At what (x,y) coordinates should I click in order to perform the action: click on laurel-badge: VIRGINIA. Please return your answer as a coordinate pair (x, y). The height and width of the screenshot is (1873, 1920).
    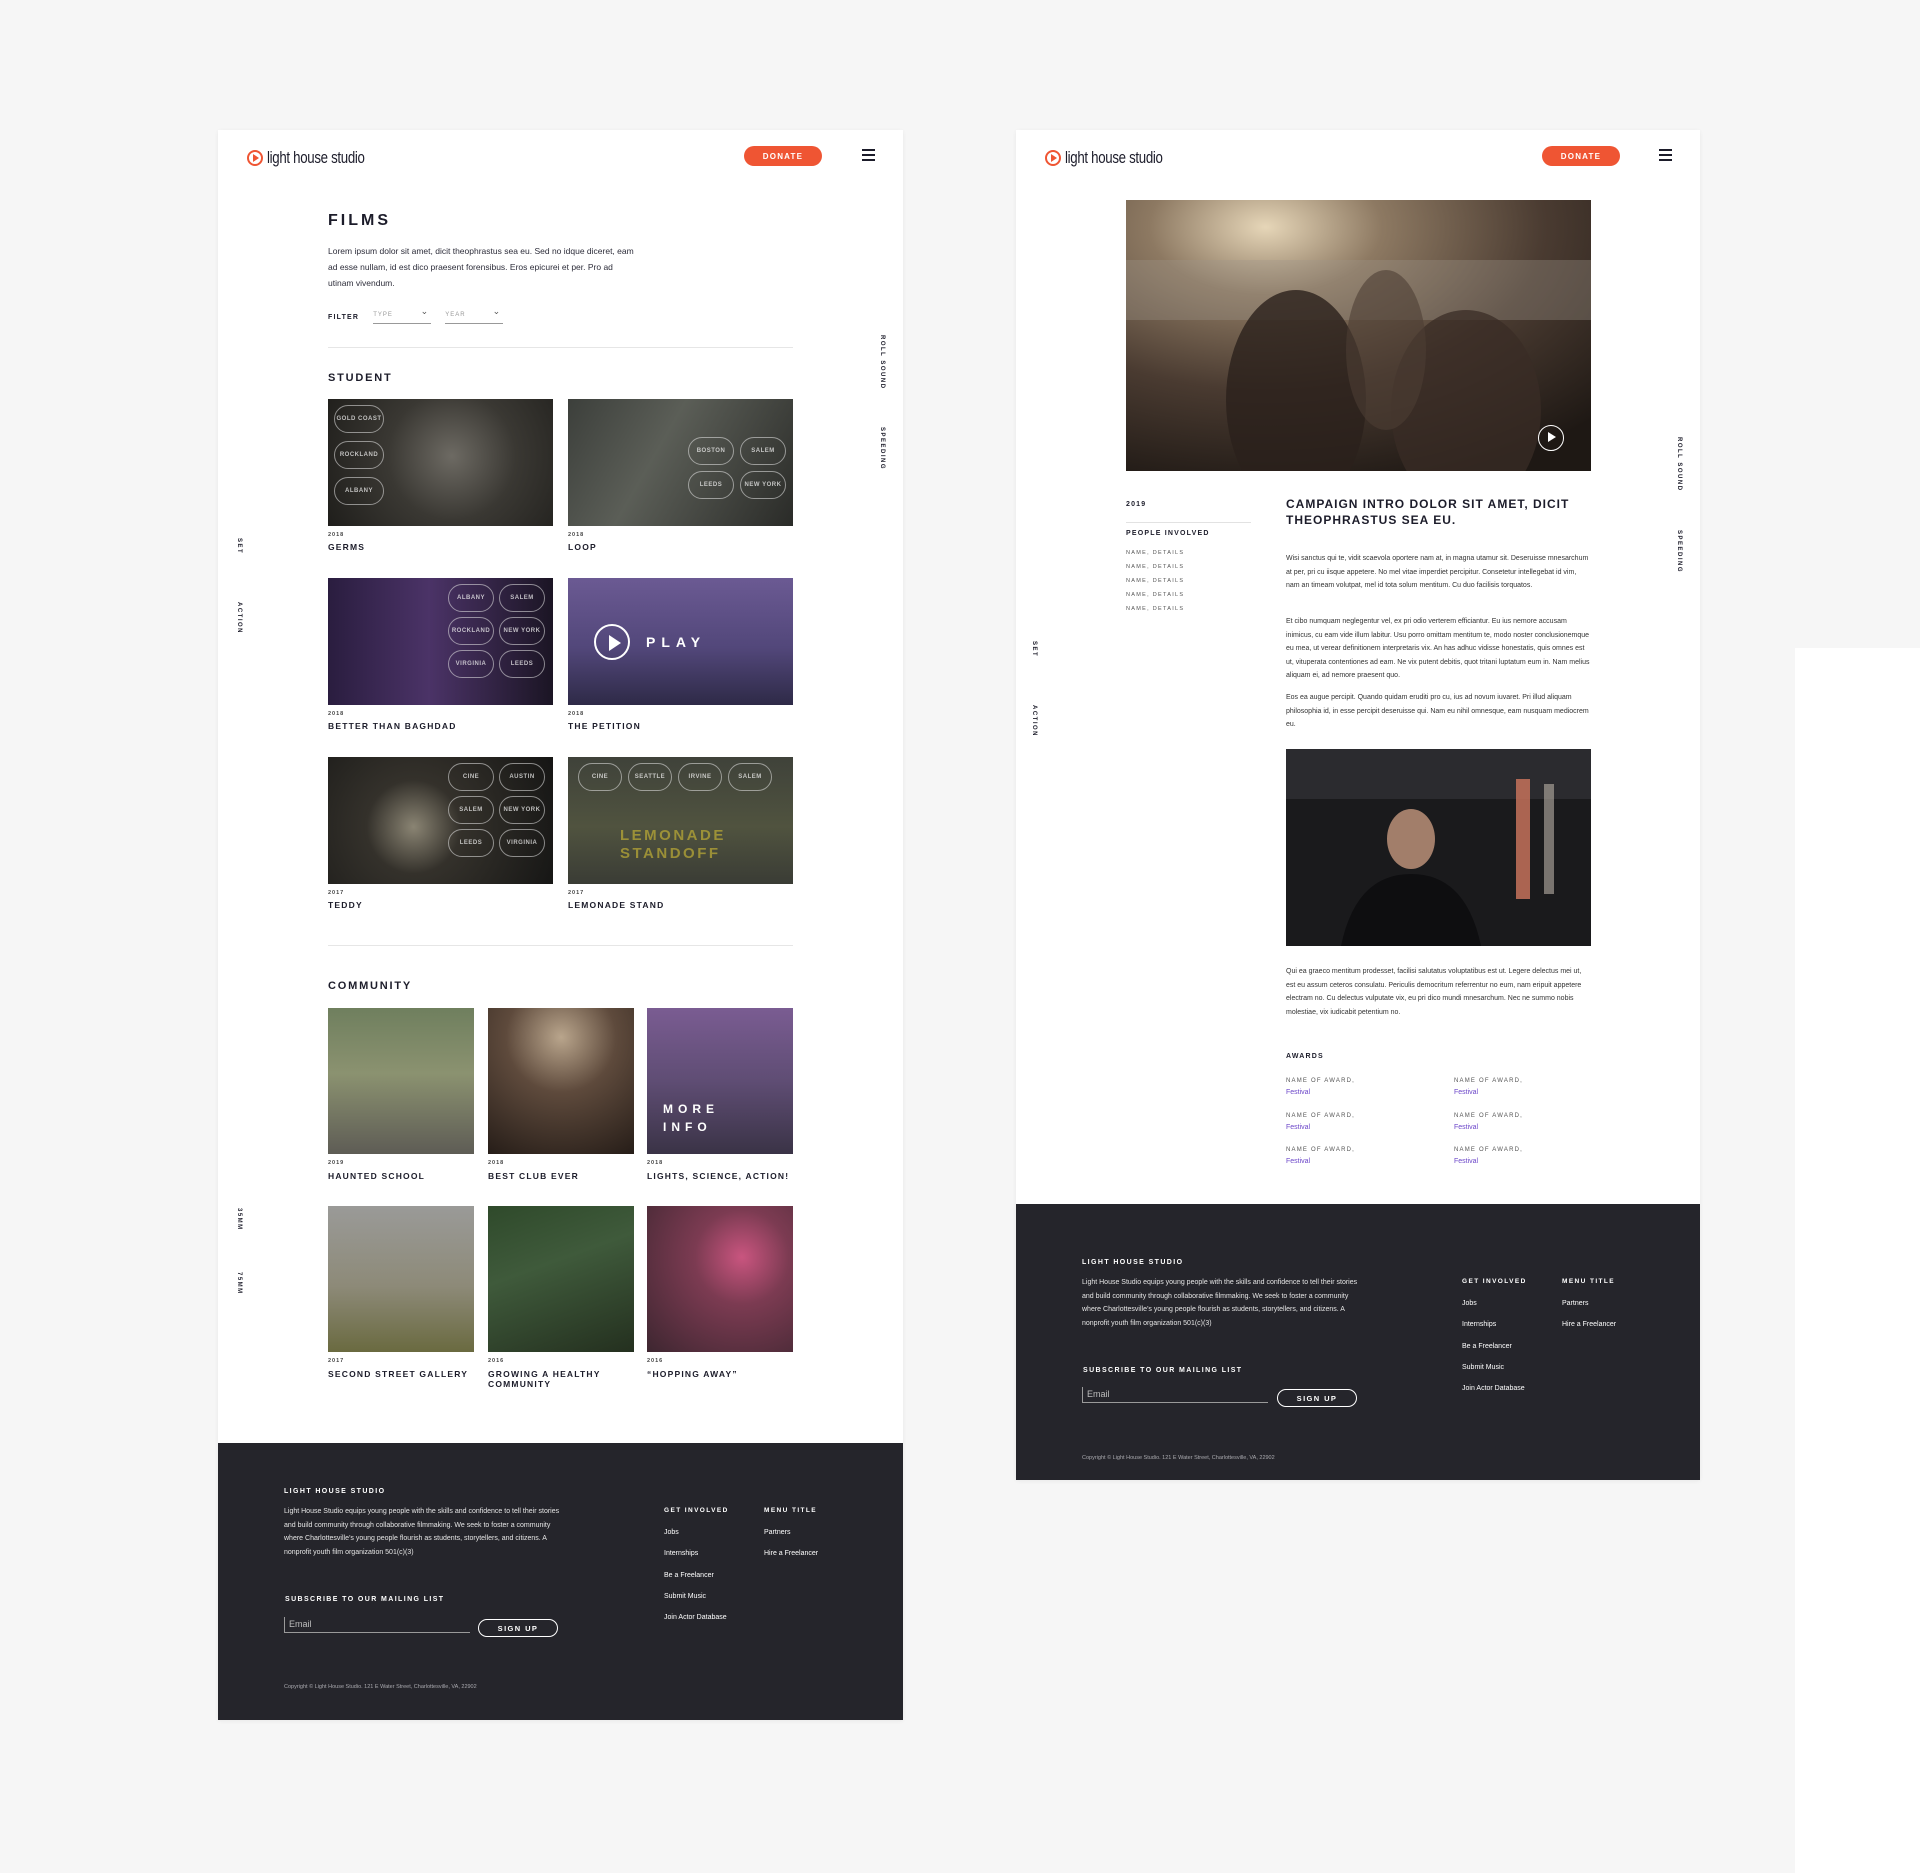
    Looking at the image, I should click on (522, 843).